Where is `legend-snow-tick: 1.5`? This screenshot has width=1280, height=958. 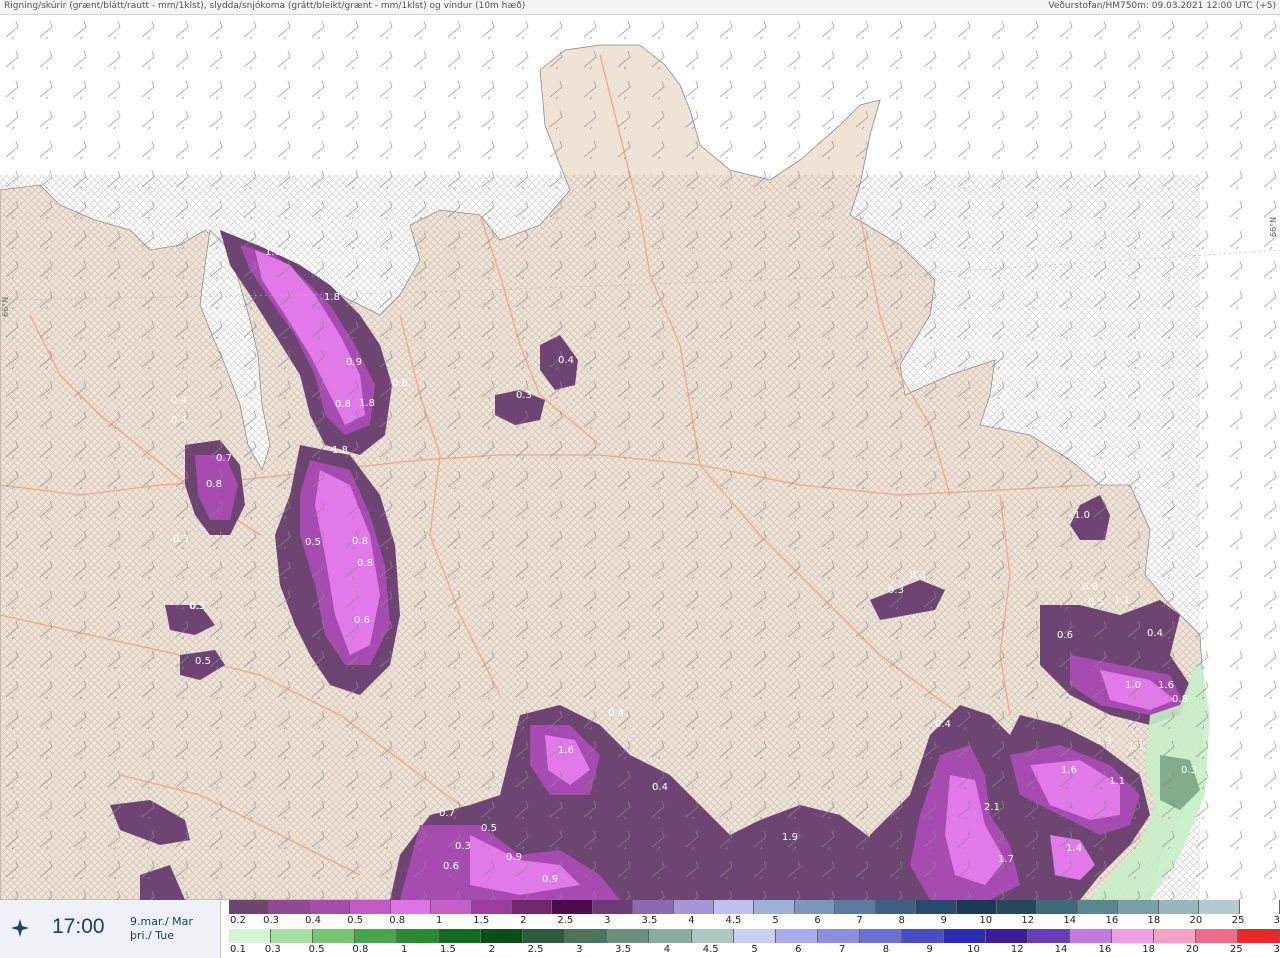 legend-snow-tick: 1.5 is located at coordinates (448, 949).